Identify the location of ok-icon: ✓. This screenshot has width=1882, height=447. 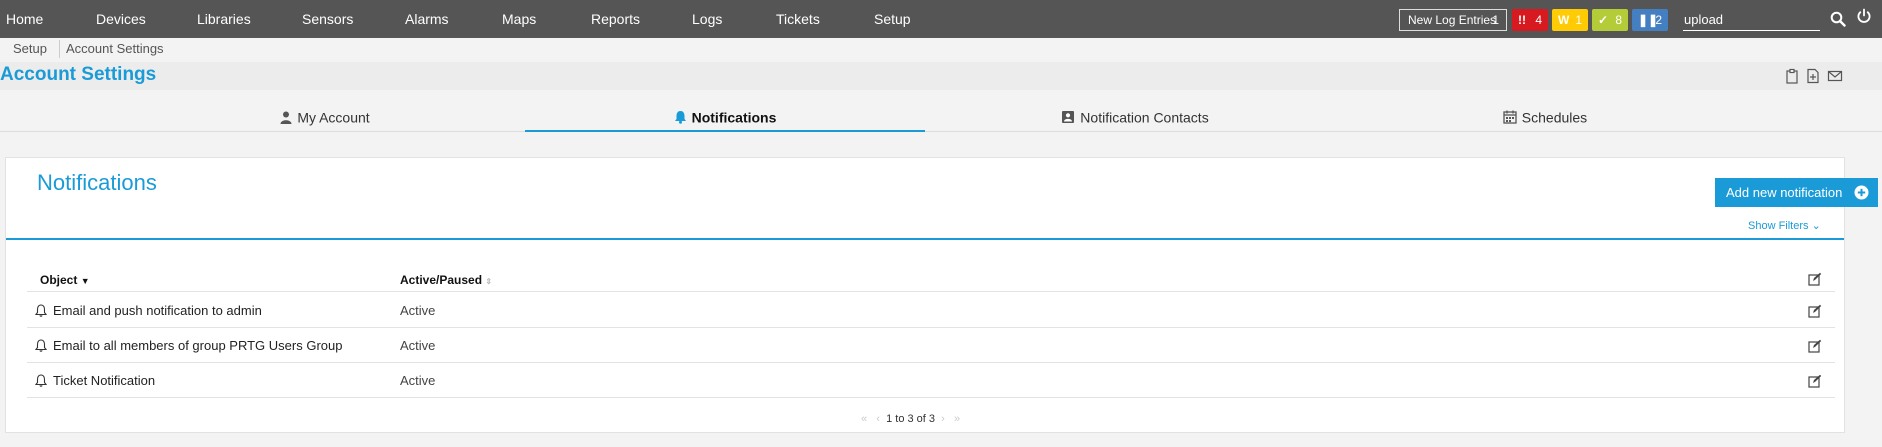
(1603, 20).